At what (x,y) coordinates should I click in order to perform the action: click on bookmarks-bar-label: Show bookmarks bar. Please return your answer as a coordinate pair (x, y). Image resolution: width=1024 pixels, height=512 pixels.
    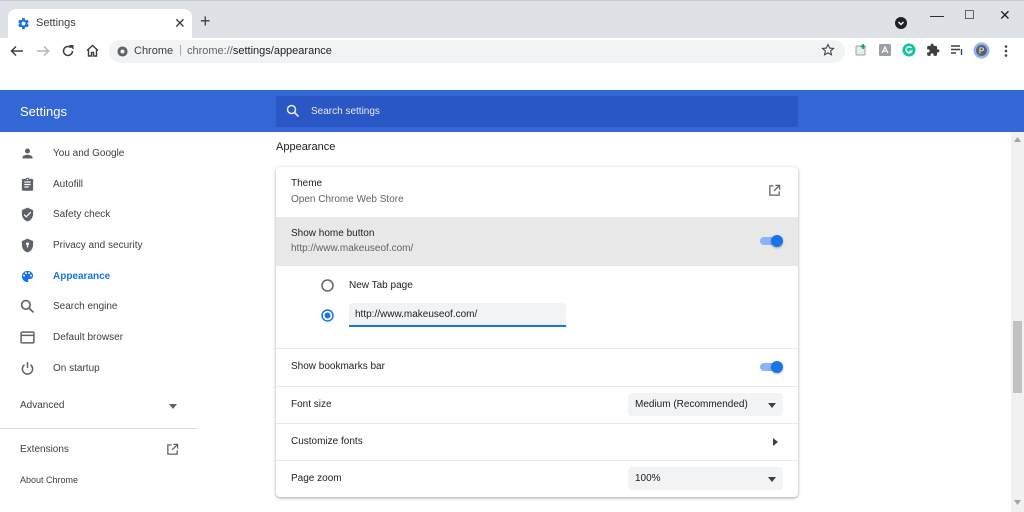
    Looking at the image, I should click on (338, 366).